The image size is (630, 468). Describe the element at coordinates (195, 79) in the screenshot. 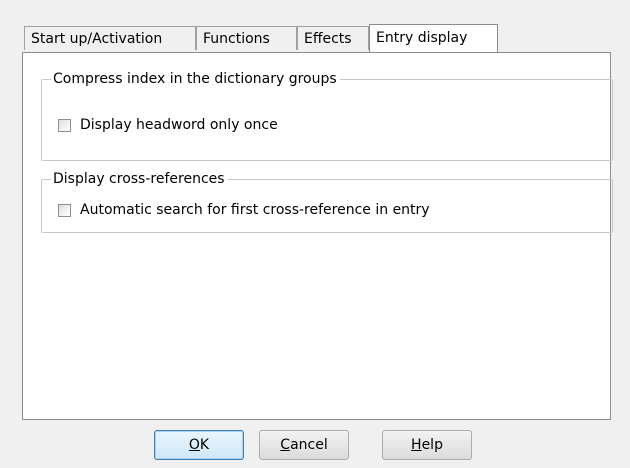

I see `group-title: Compress index in the dictionary groups` at that location.